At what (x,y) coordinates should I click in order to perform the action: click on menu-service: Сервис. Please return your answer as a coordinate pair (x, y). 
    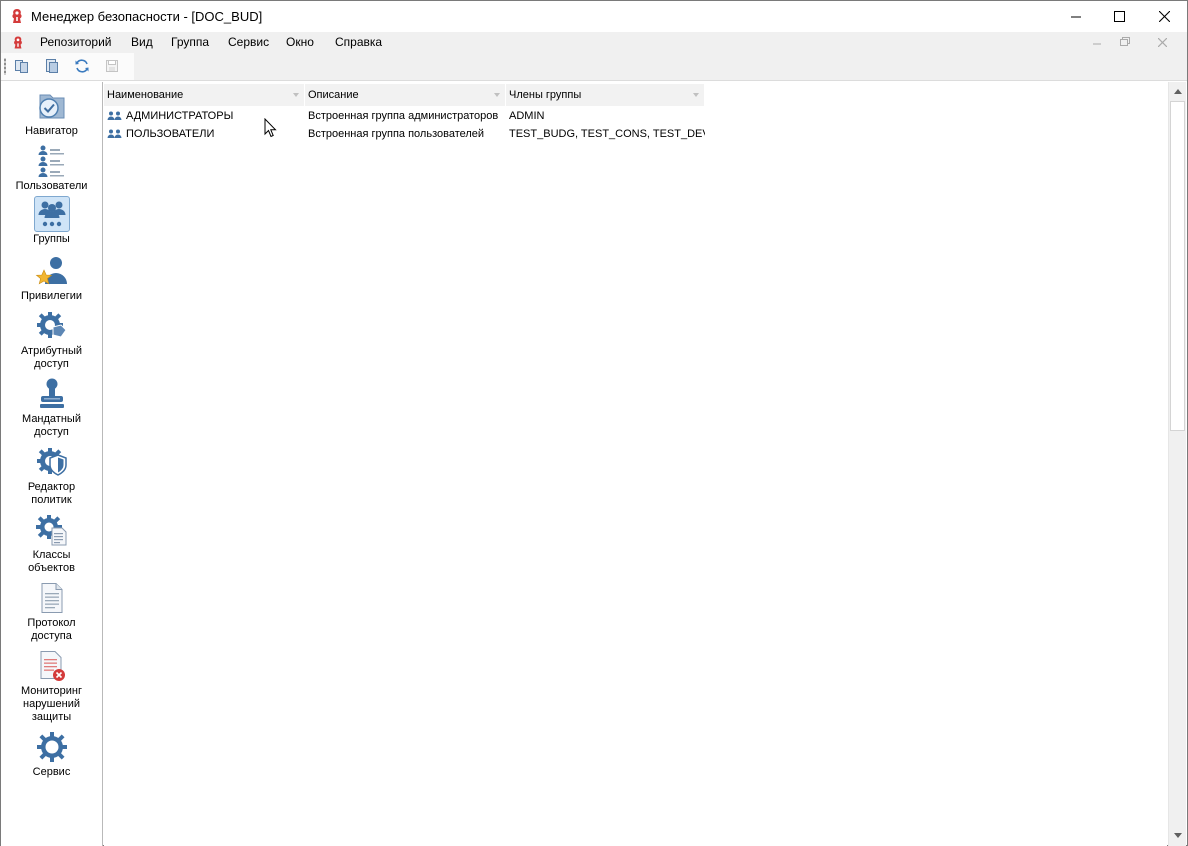
    Looking at the image, I should click on (248, 42).